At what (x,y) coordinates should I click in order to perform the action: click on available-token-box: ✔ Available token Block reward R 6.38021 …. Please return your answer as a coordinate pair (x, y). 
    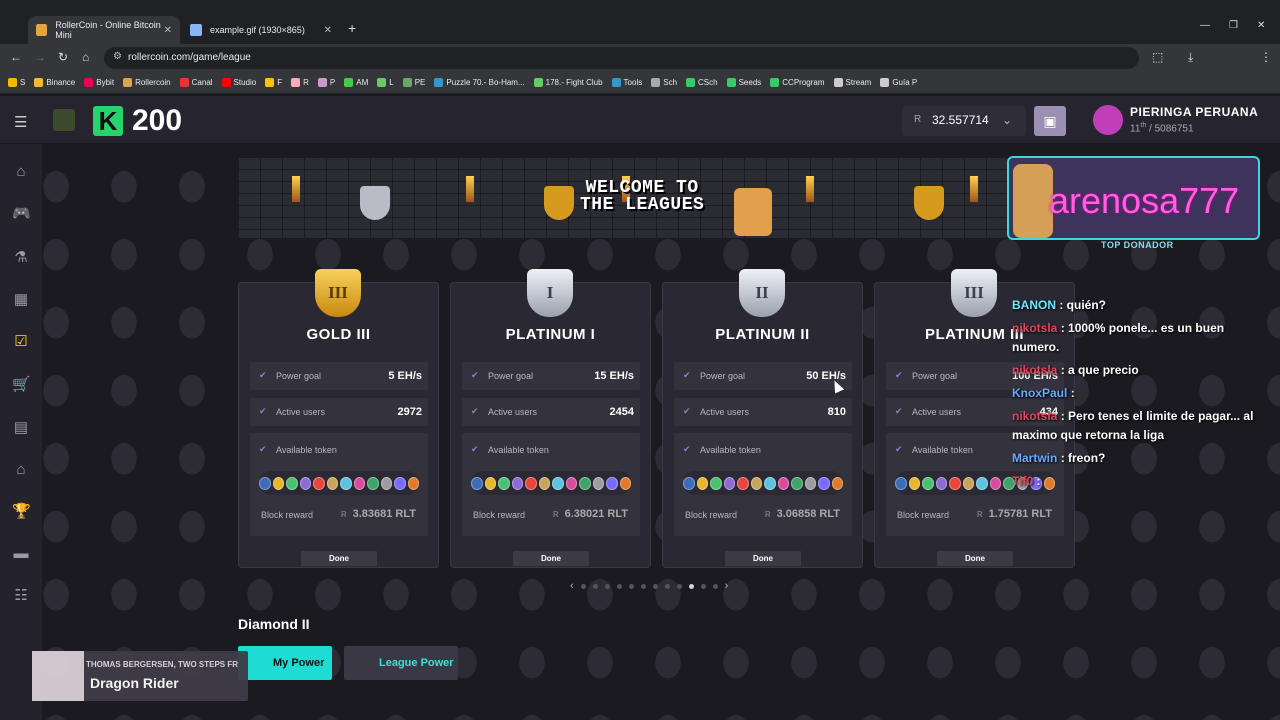
    Looking at the image, I should click on (551, 484).